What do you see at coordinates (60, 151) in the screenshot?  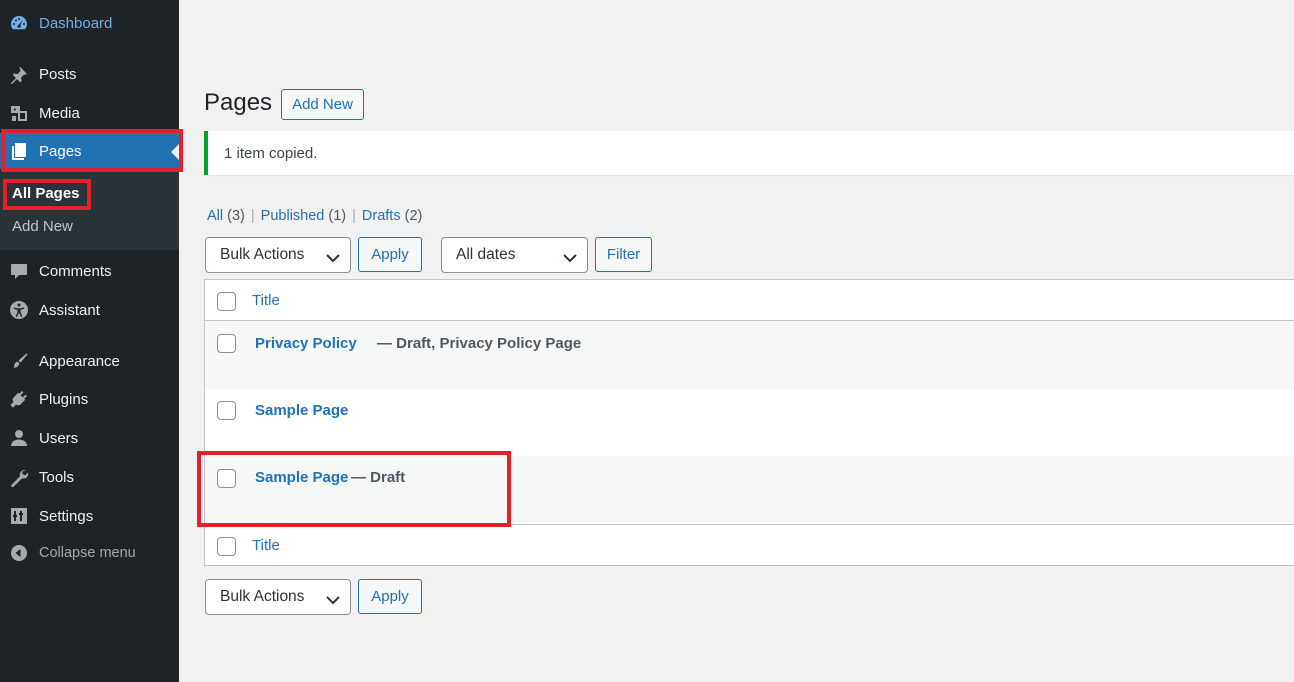 I see `sidebar-item-label: Pages` at bounding box center [60, 151].